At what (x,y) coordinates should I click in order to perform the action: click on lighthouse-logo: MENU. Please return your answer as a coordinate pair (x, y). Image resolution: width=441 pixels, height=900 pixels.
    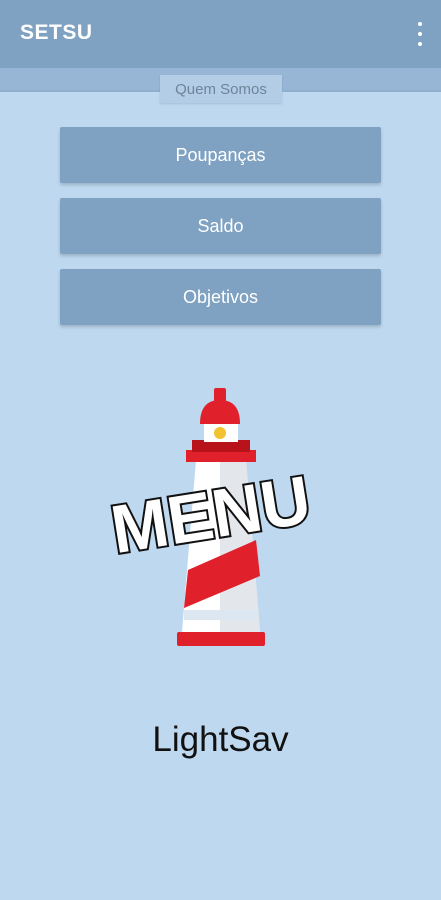
    Looking at the image, I should click on (211, 517).